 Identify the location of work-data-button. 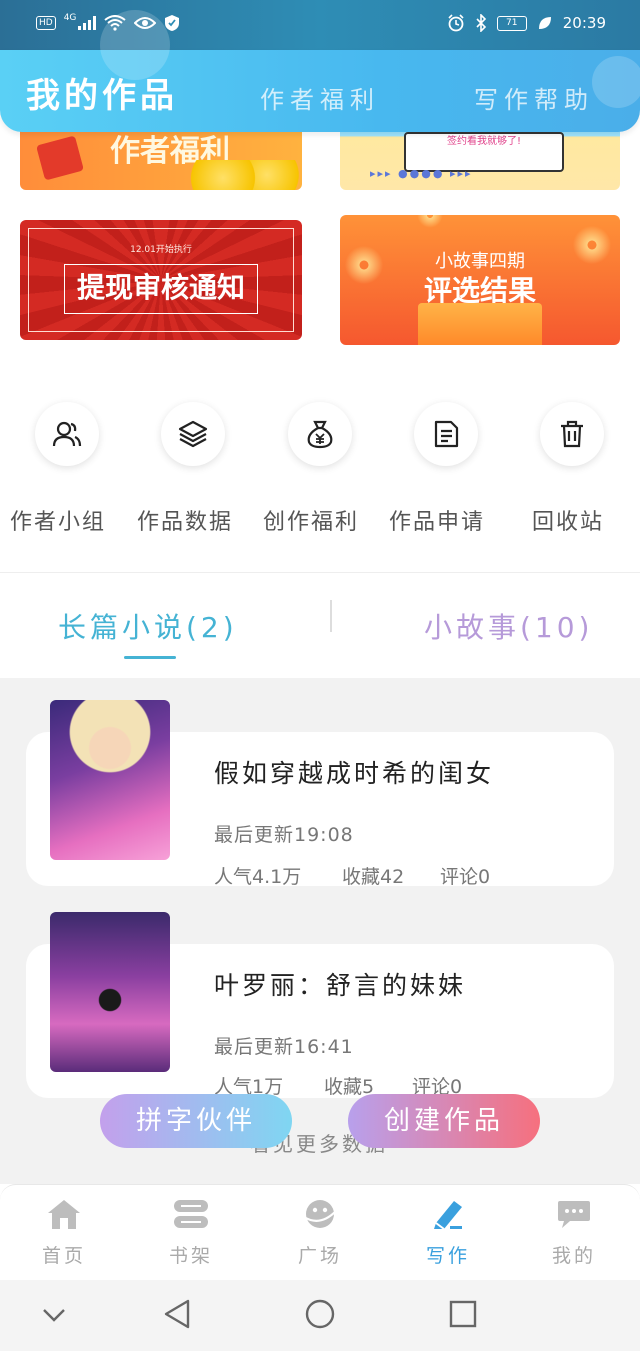
(193, 434).